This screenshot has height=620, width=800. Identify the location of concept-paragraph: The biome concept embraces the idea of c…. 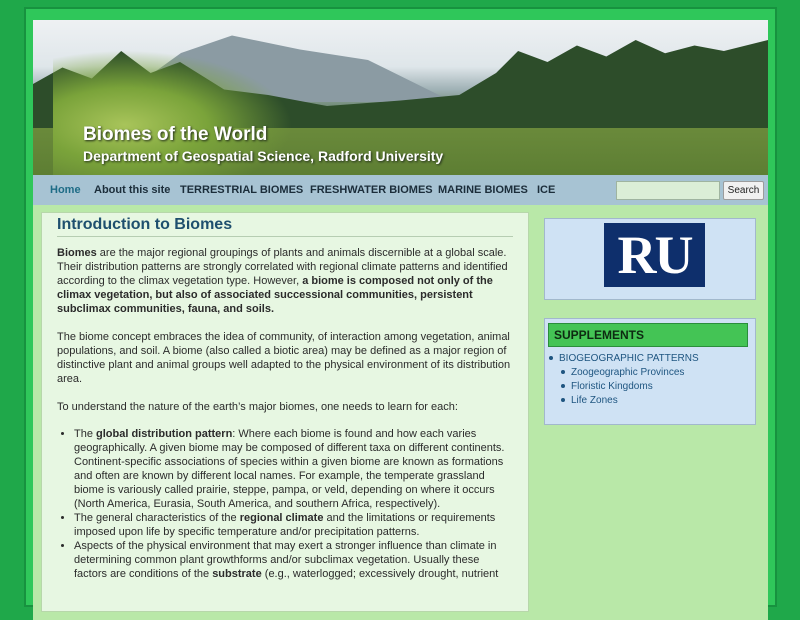
(284, 358).